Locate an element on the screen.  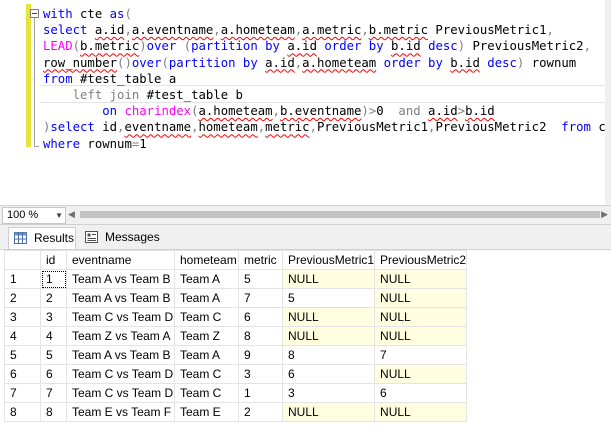
editor-vertical-scrollbar is located at coordinates (608, 102).